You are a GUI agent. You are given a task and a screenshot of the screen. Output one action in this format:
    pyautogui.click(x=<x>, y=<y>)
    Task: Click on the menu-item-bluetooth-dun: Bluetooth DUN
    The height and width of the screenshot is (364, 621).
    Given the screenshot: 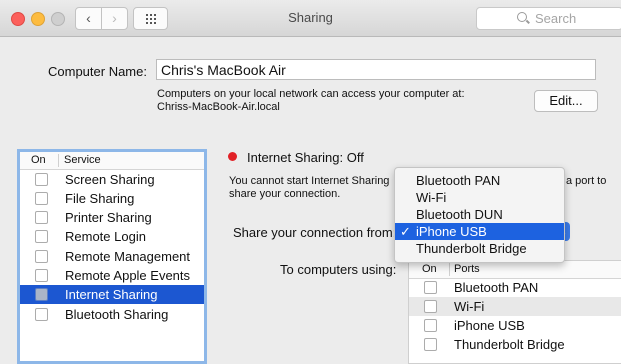 What is the action you would take?
    pyautogui.click(x=479, y=214)
    